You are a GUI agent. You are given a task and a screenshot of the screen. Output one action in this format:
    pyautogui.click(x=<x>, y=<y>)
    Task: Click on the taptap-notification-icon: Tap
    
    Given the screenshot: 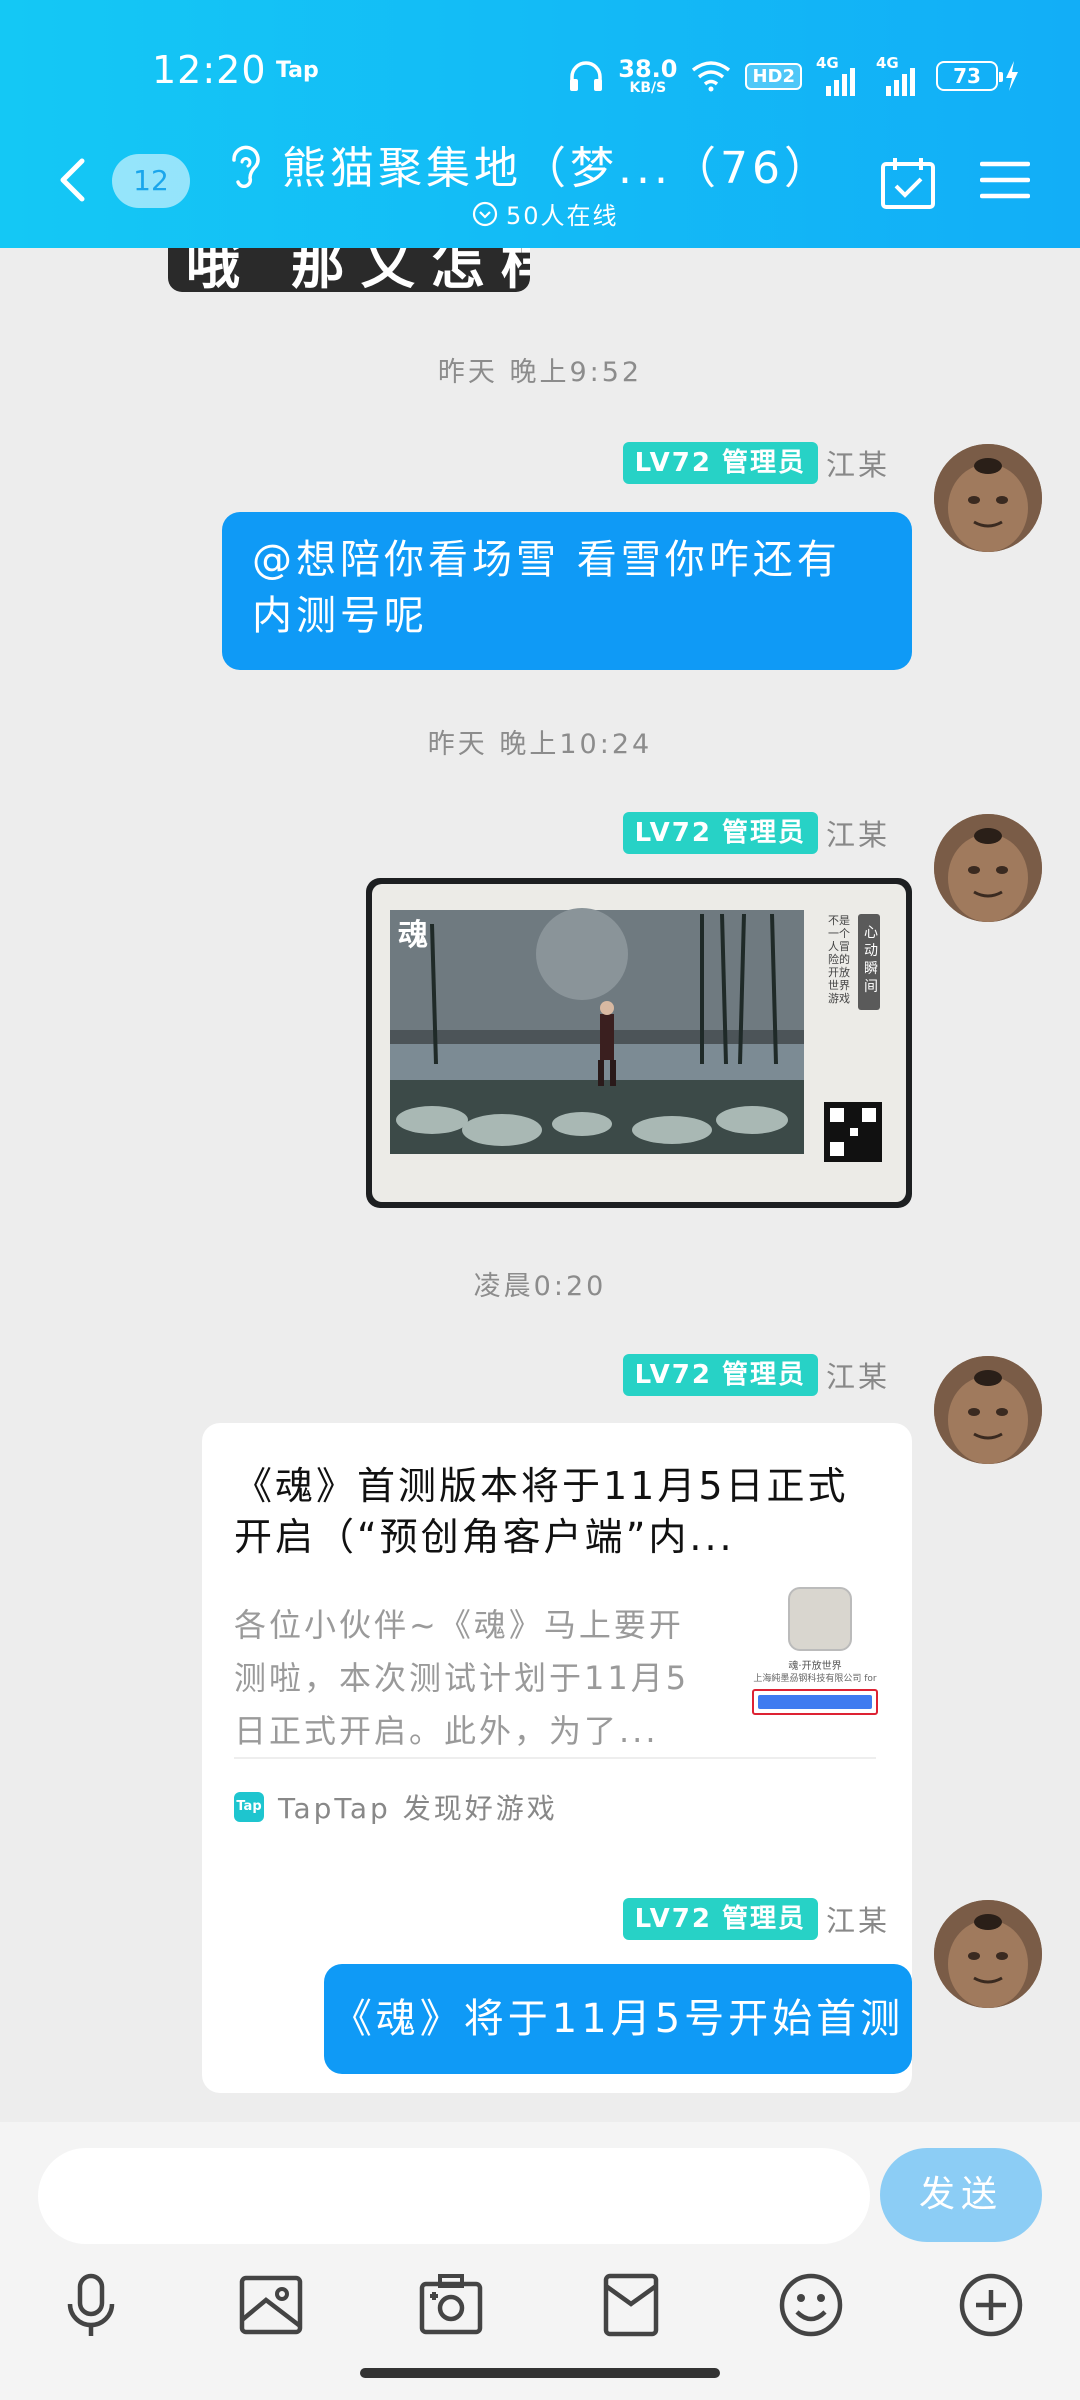 What is the action you would take?
    pyautogui.click(x=297, y=70)
    